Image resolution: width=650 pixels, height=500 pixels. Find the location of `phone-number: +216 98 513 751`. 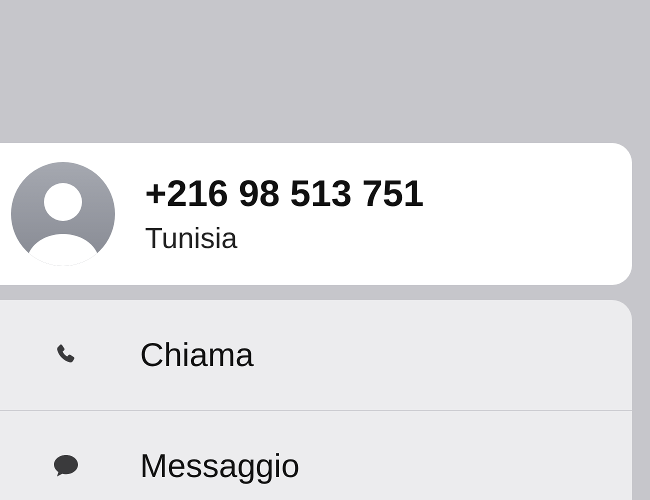

phone-number: +216 98 513 751 is located at coordinates (284, 193).